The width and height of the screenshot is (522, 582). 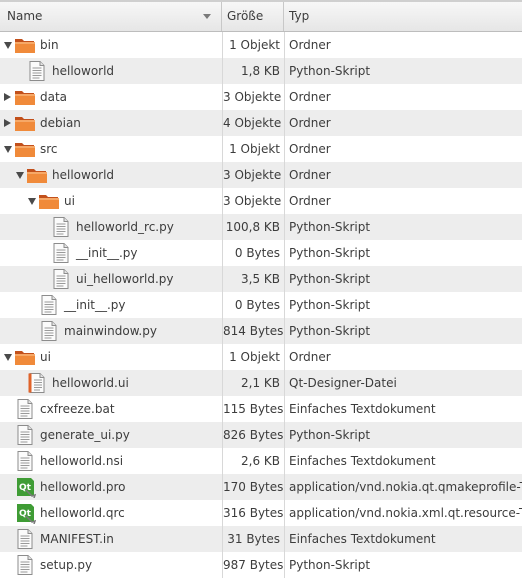 I want to click on item-name-label: helloworld.nsi, so click(x=82, y=461).